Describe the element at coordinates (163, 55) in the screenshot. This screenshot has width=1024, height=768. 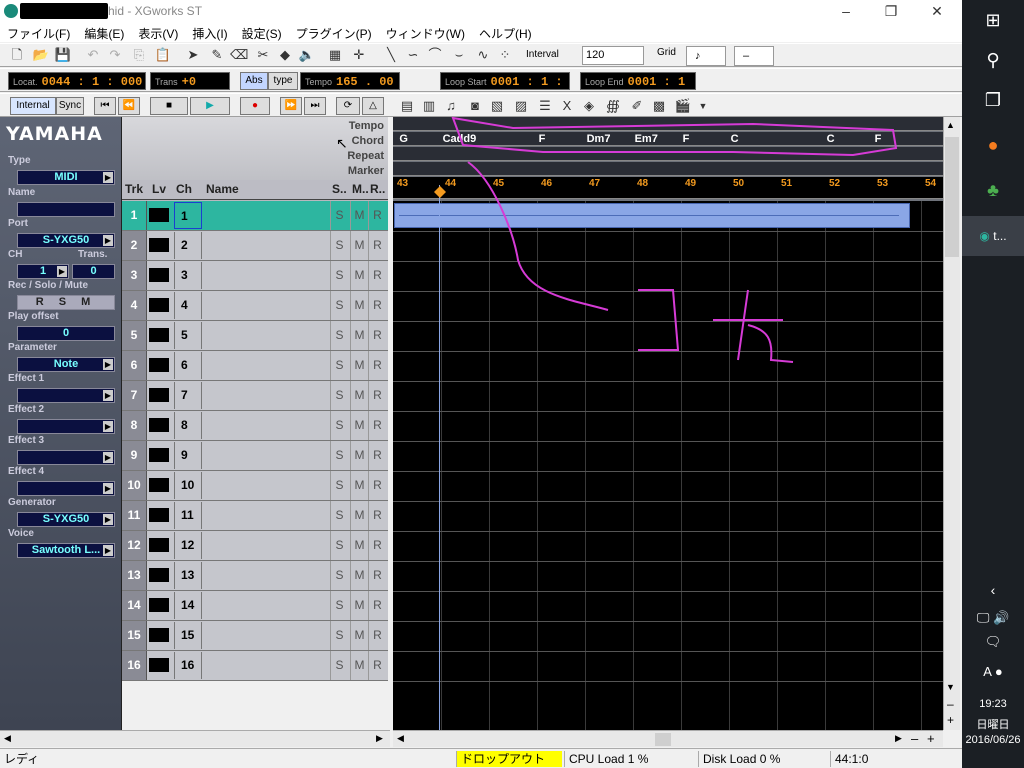
I see `paste-icon: 📋` at that location.